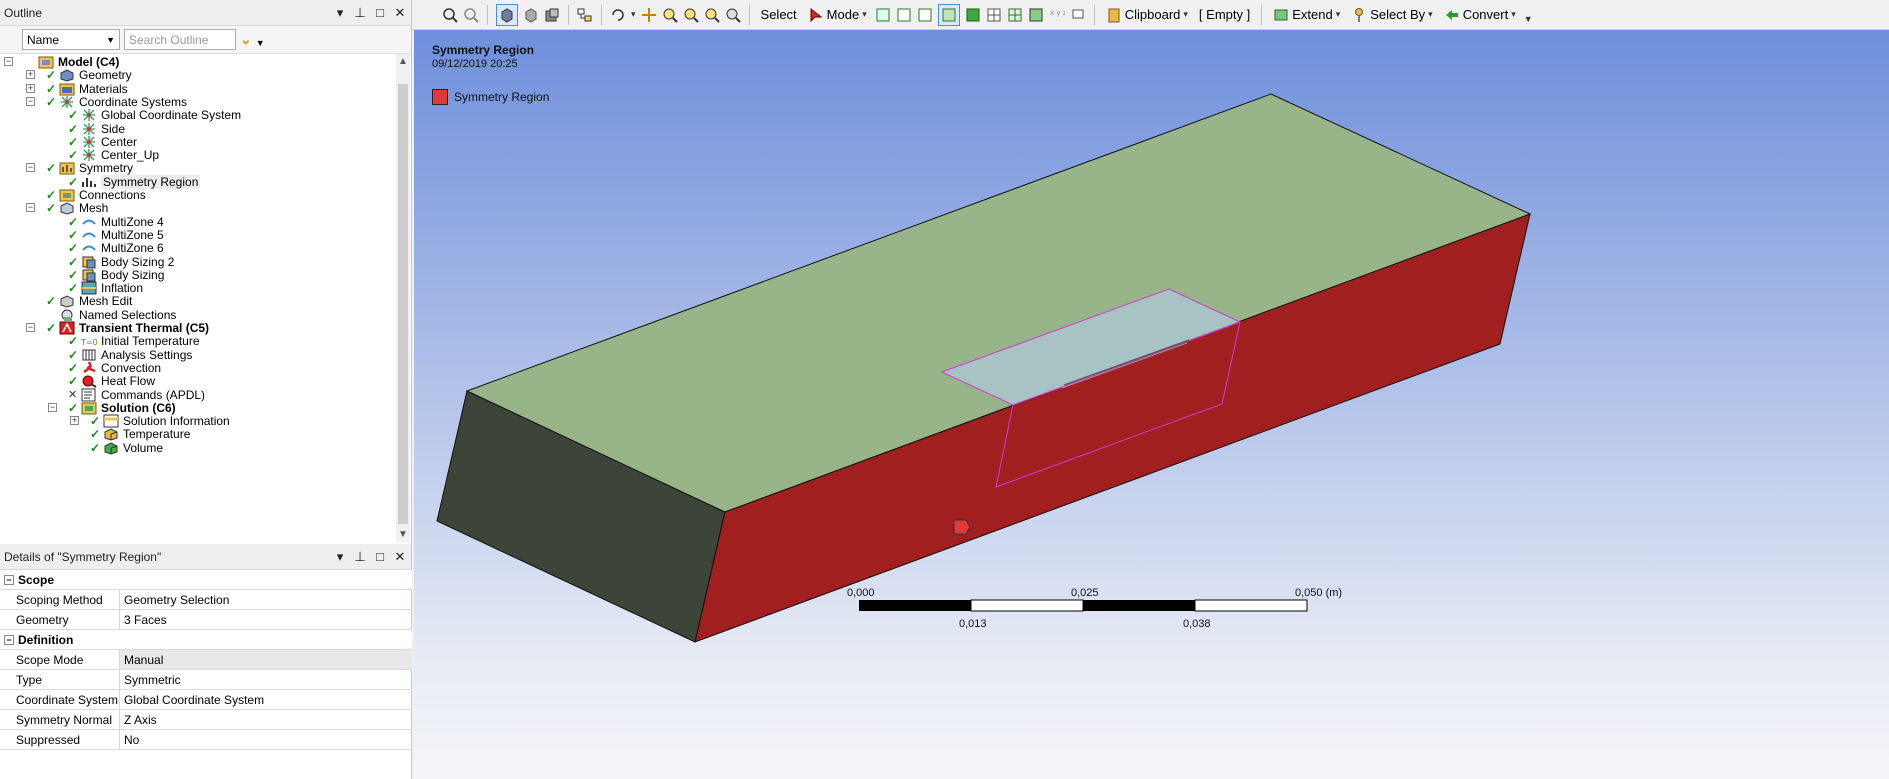 The image size is (1889, 779). I want to click on details-group: − Definition, so click(206, 640).